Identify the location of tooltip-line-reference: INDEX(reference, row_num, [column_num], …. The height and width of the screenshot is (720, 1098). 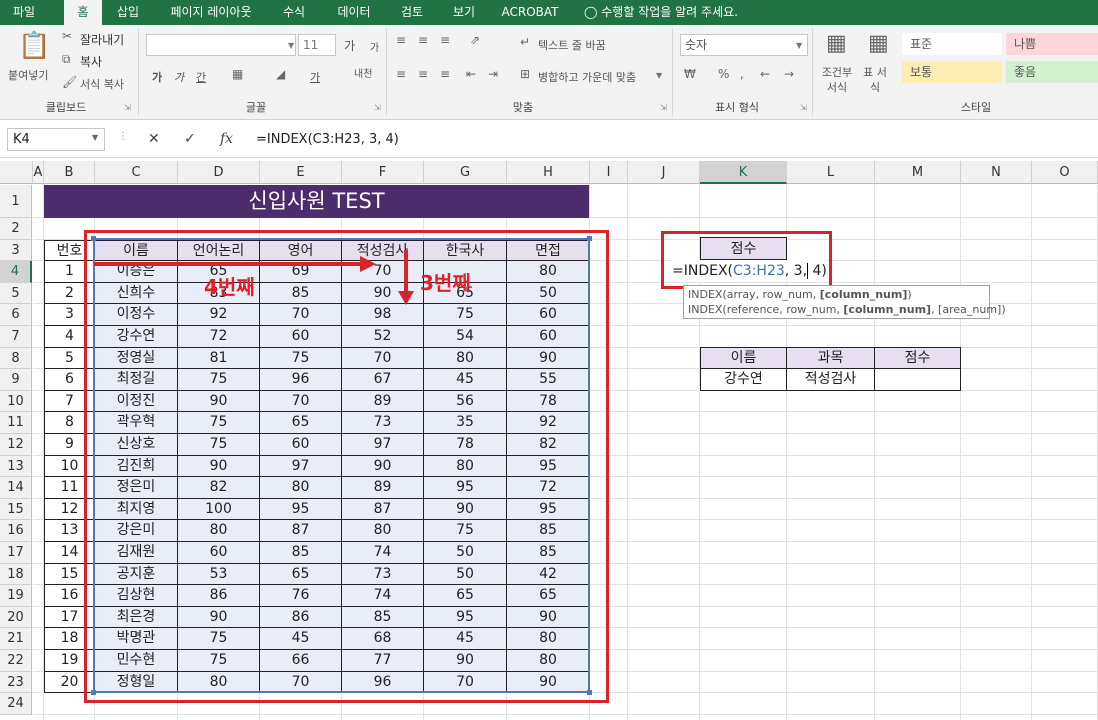
(847, 309).